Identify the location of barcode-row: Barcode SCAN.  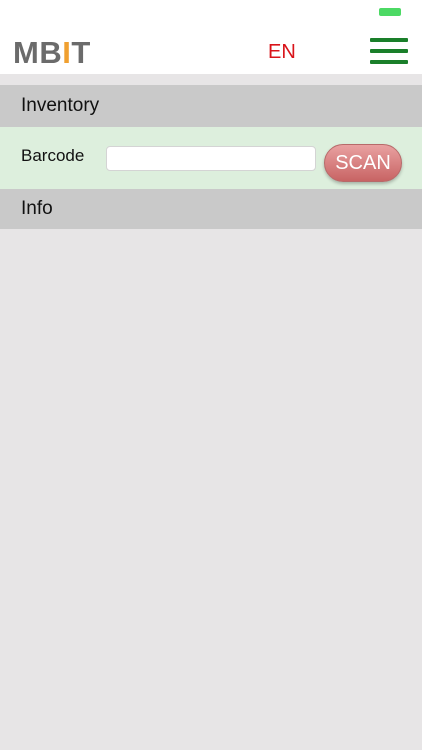
(211, 158).